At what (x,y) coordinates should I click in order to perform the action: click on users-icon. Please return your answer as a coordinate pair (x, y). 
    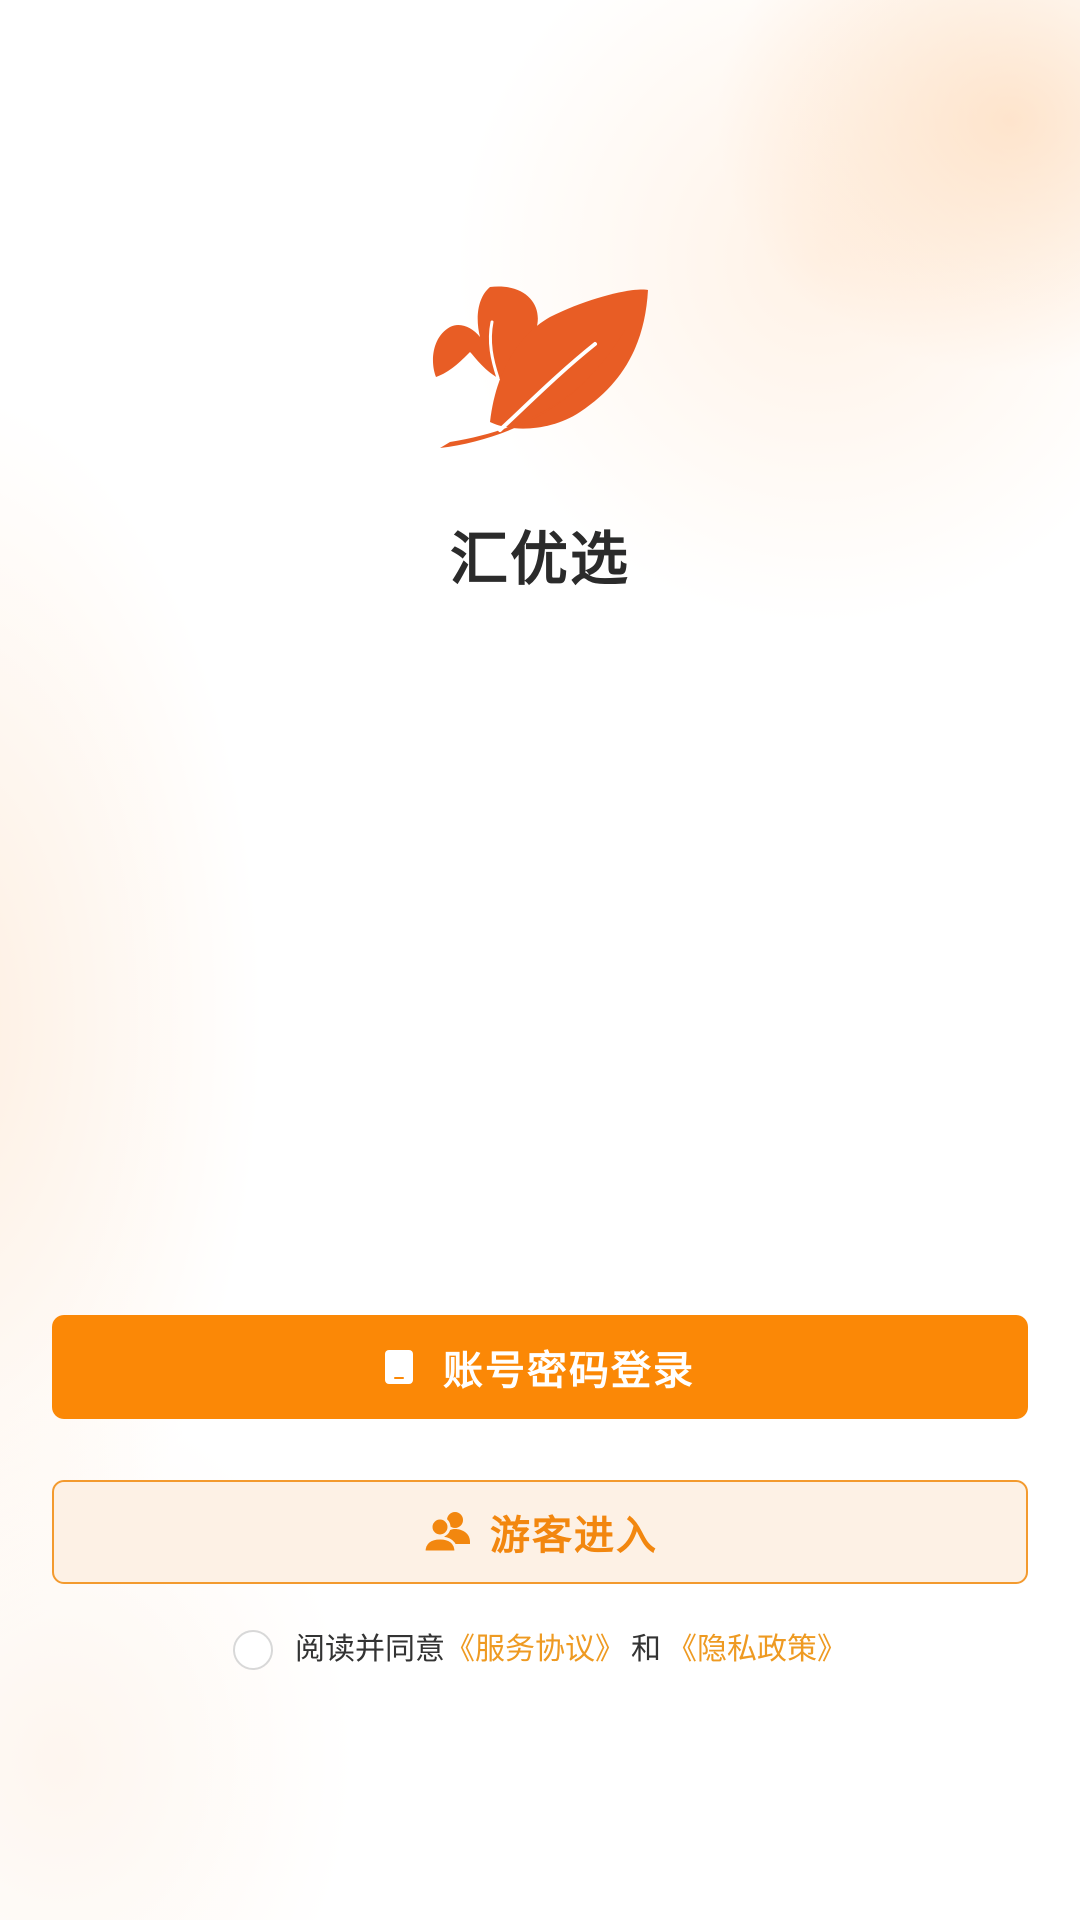
    Looking at the image, I should click on (446, 1533).